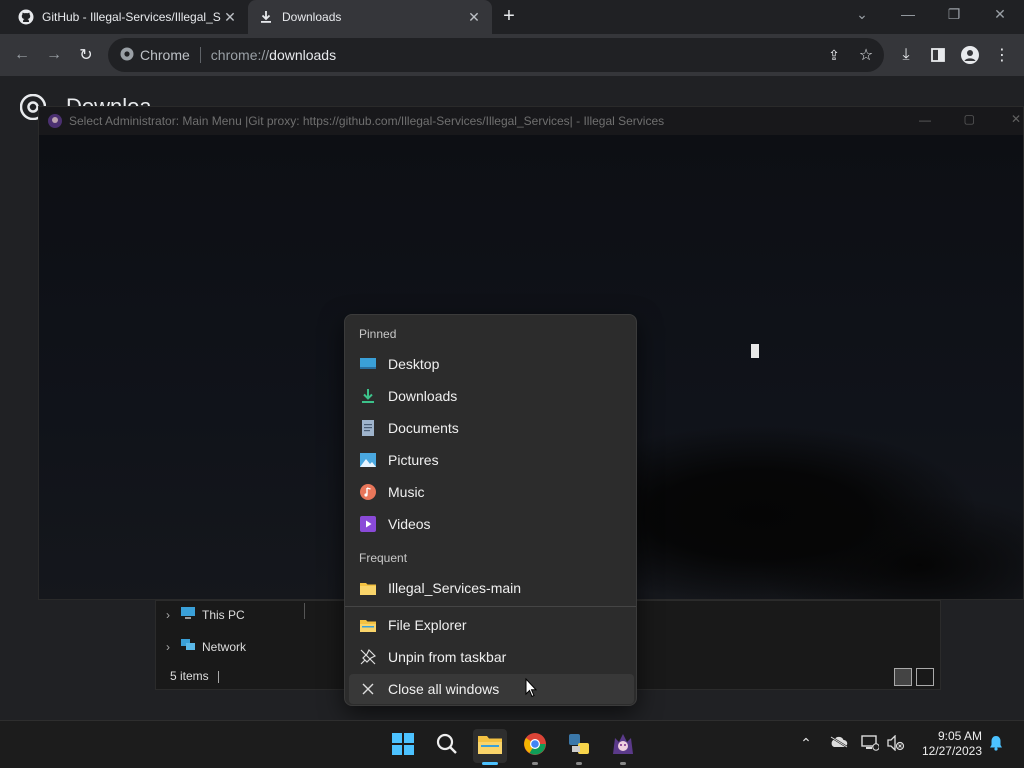  I want to click on taskbar-python, so click(579, 747).